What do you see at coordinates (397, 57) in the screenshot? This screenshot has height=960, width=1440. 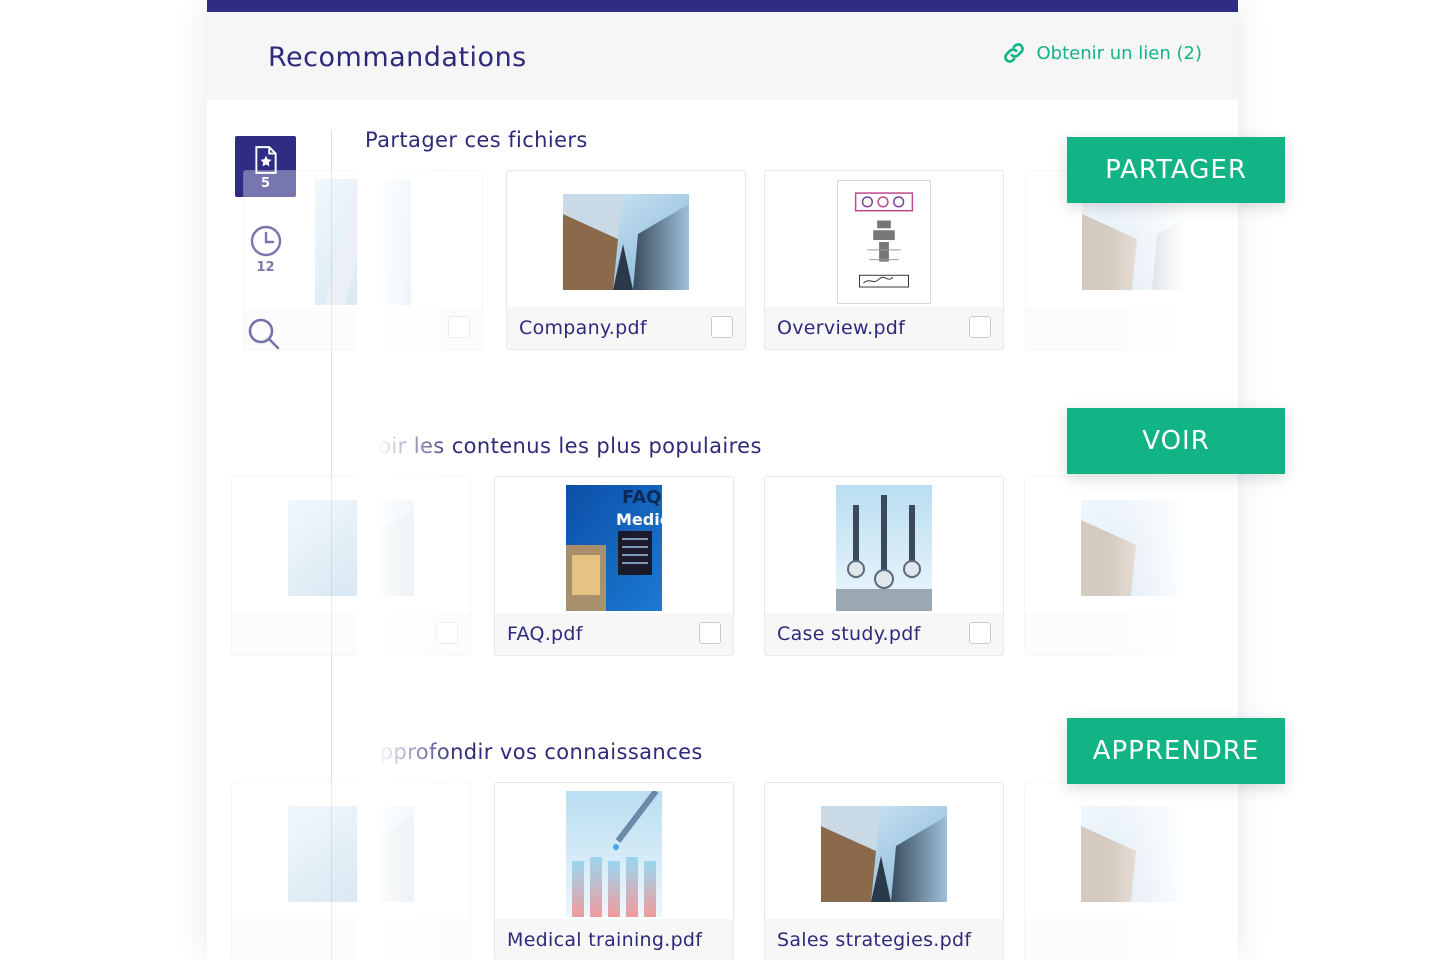 I see `page-title: Recommandations` at bounding box center [397, 57].